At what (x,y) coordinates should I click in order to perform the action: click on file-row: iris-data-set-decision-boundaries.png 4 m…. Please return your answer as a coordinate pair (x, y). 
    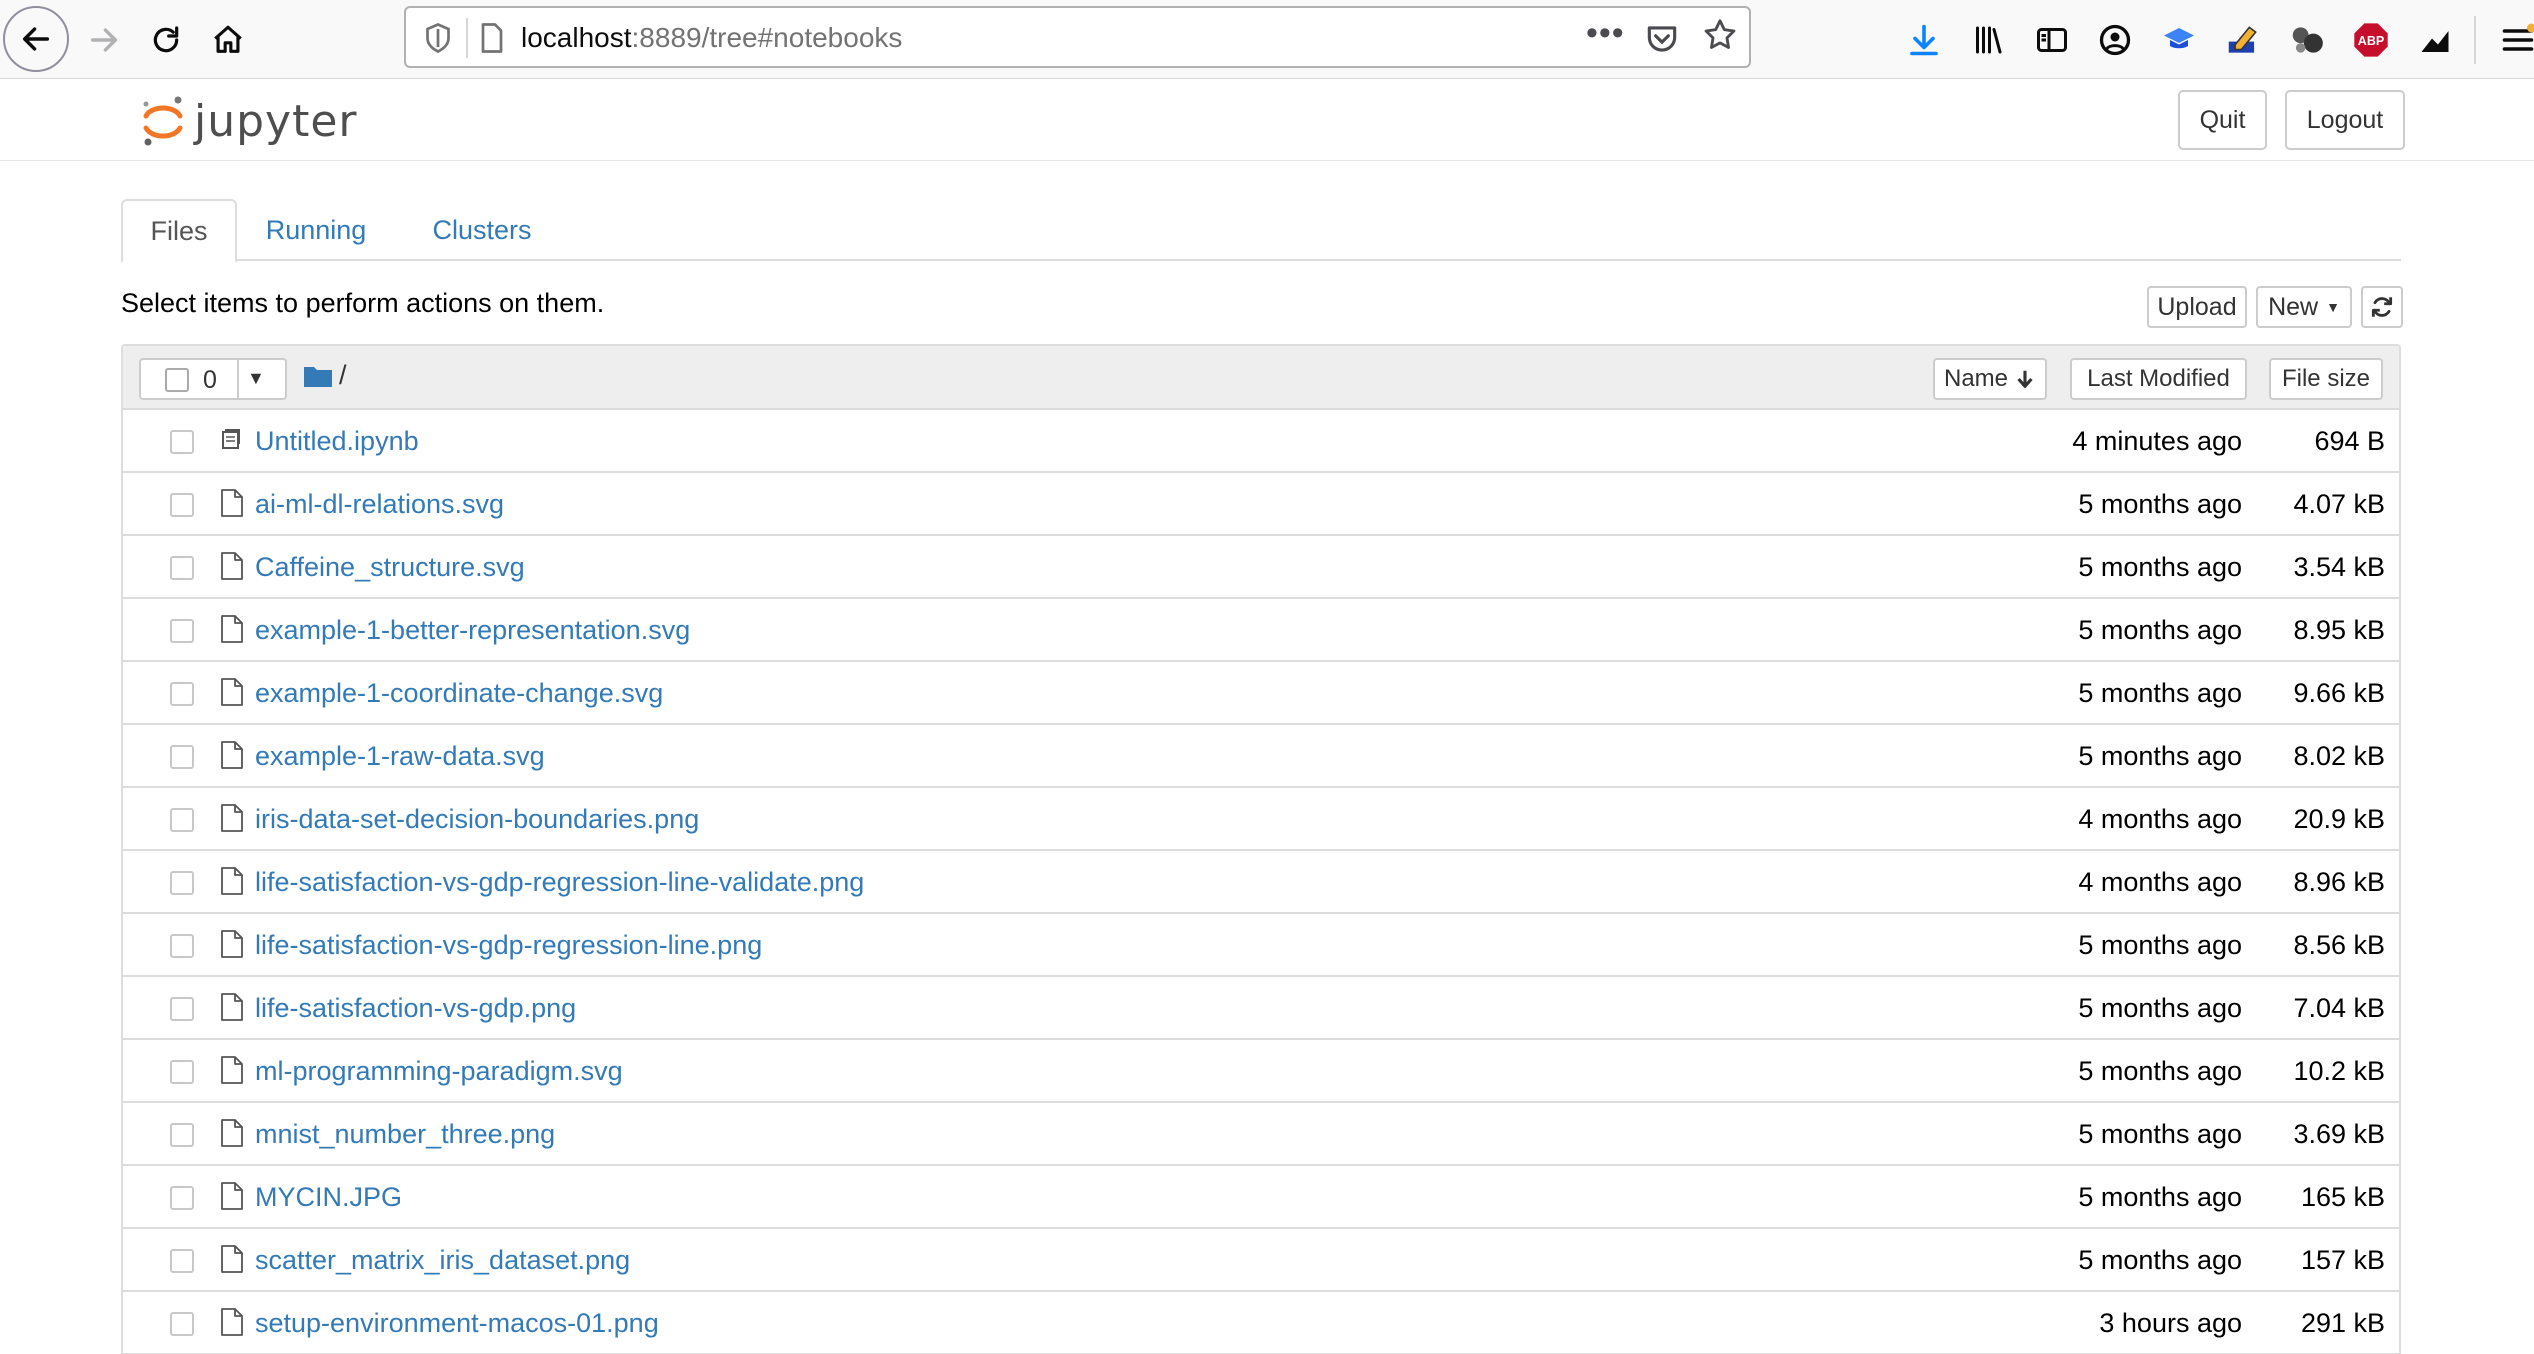
    Looking at the image, I should click on (1261, 819).